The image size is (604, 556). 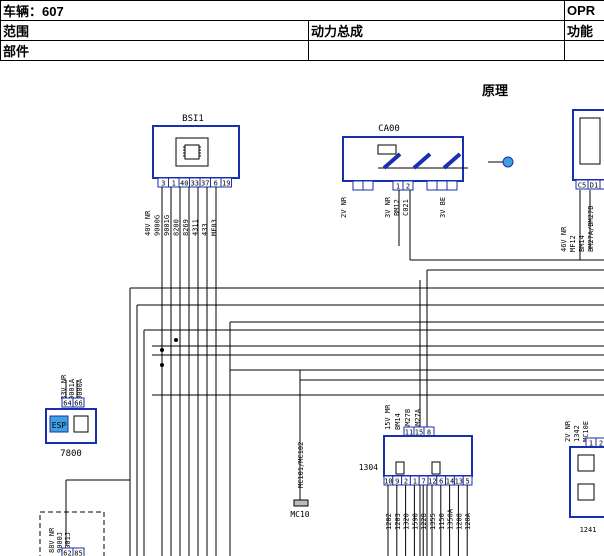 What do you see at coordinates (590, 141) in the screenshot?
I see `bsm-inner` at bounding box center [590, 141].